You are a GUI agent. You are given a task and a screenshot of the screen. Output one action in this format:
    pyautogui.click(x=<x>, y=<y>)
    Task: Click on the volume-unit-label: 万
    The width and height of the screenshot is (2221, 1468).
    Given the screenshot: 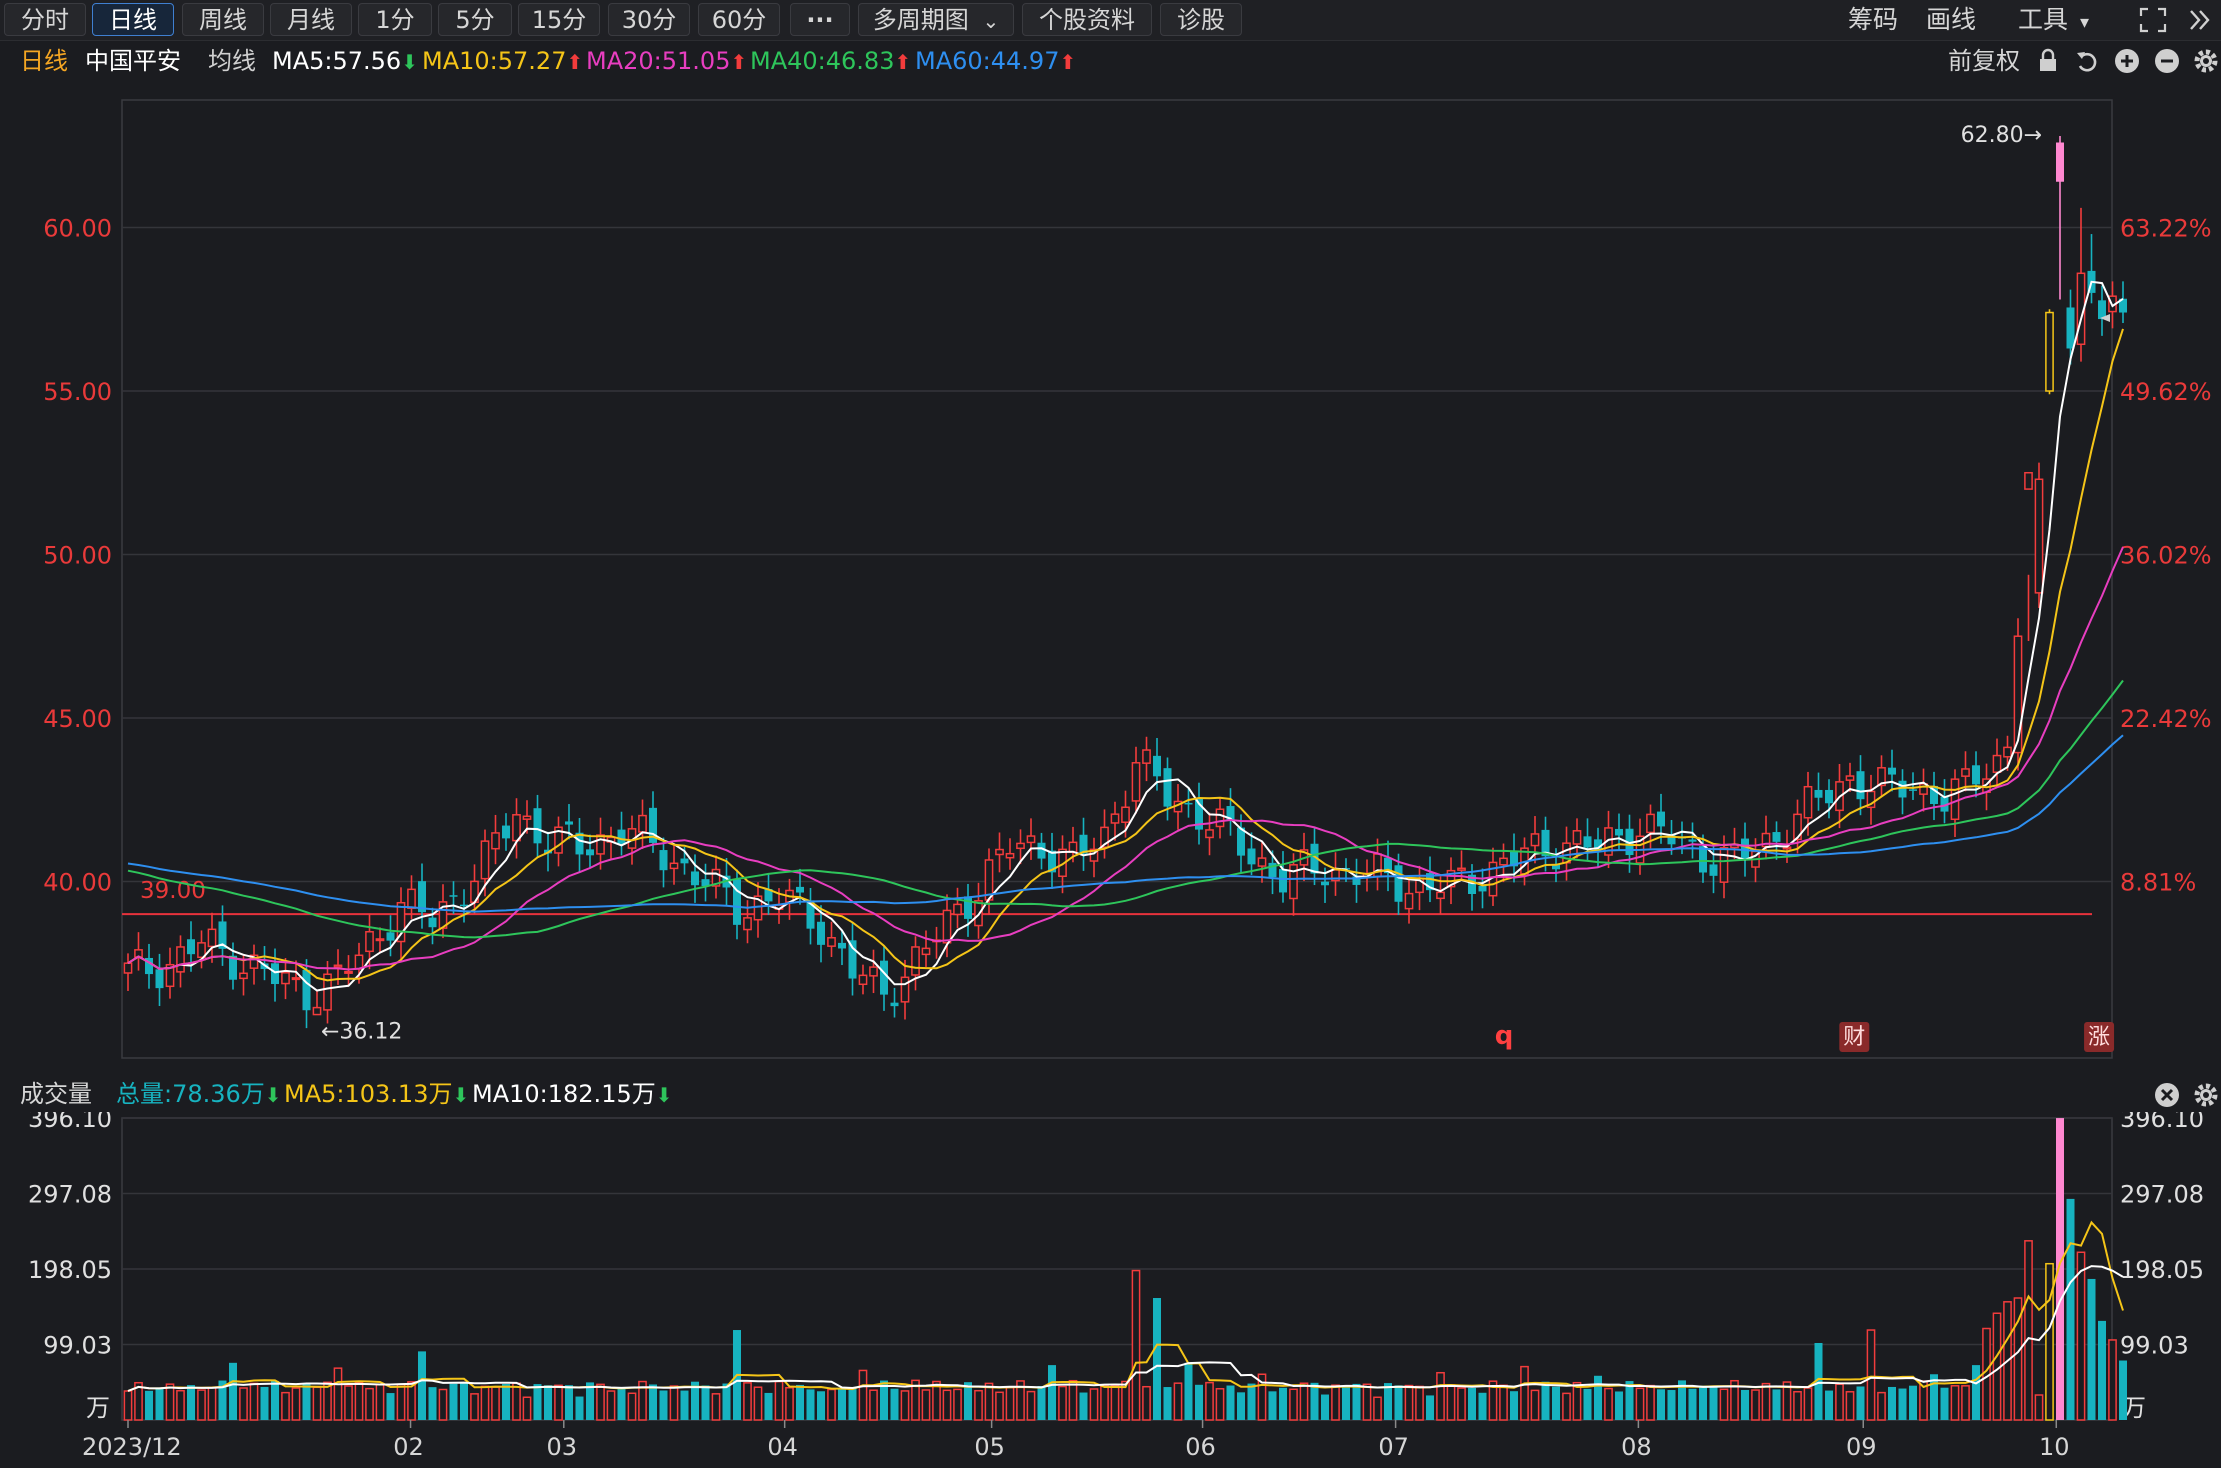 What is the action you would take?
    pyautogui.click(x=98, y=1408)
    